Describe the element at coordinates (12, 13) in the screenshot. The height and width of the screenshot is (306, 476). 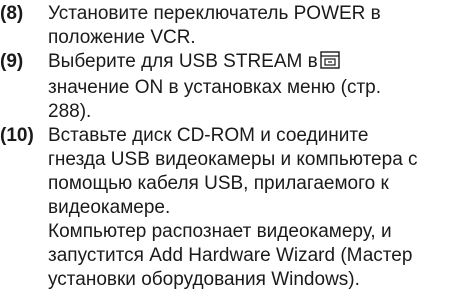
I see `step-number: (8)` at that location.